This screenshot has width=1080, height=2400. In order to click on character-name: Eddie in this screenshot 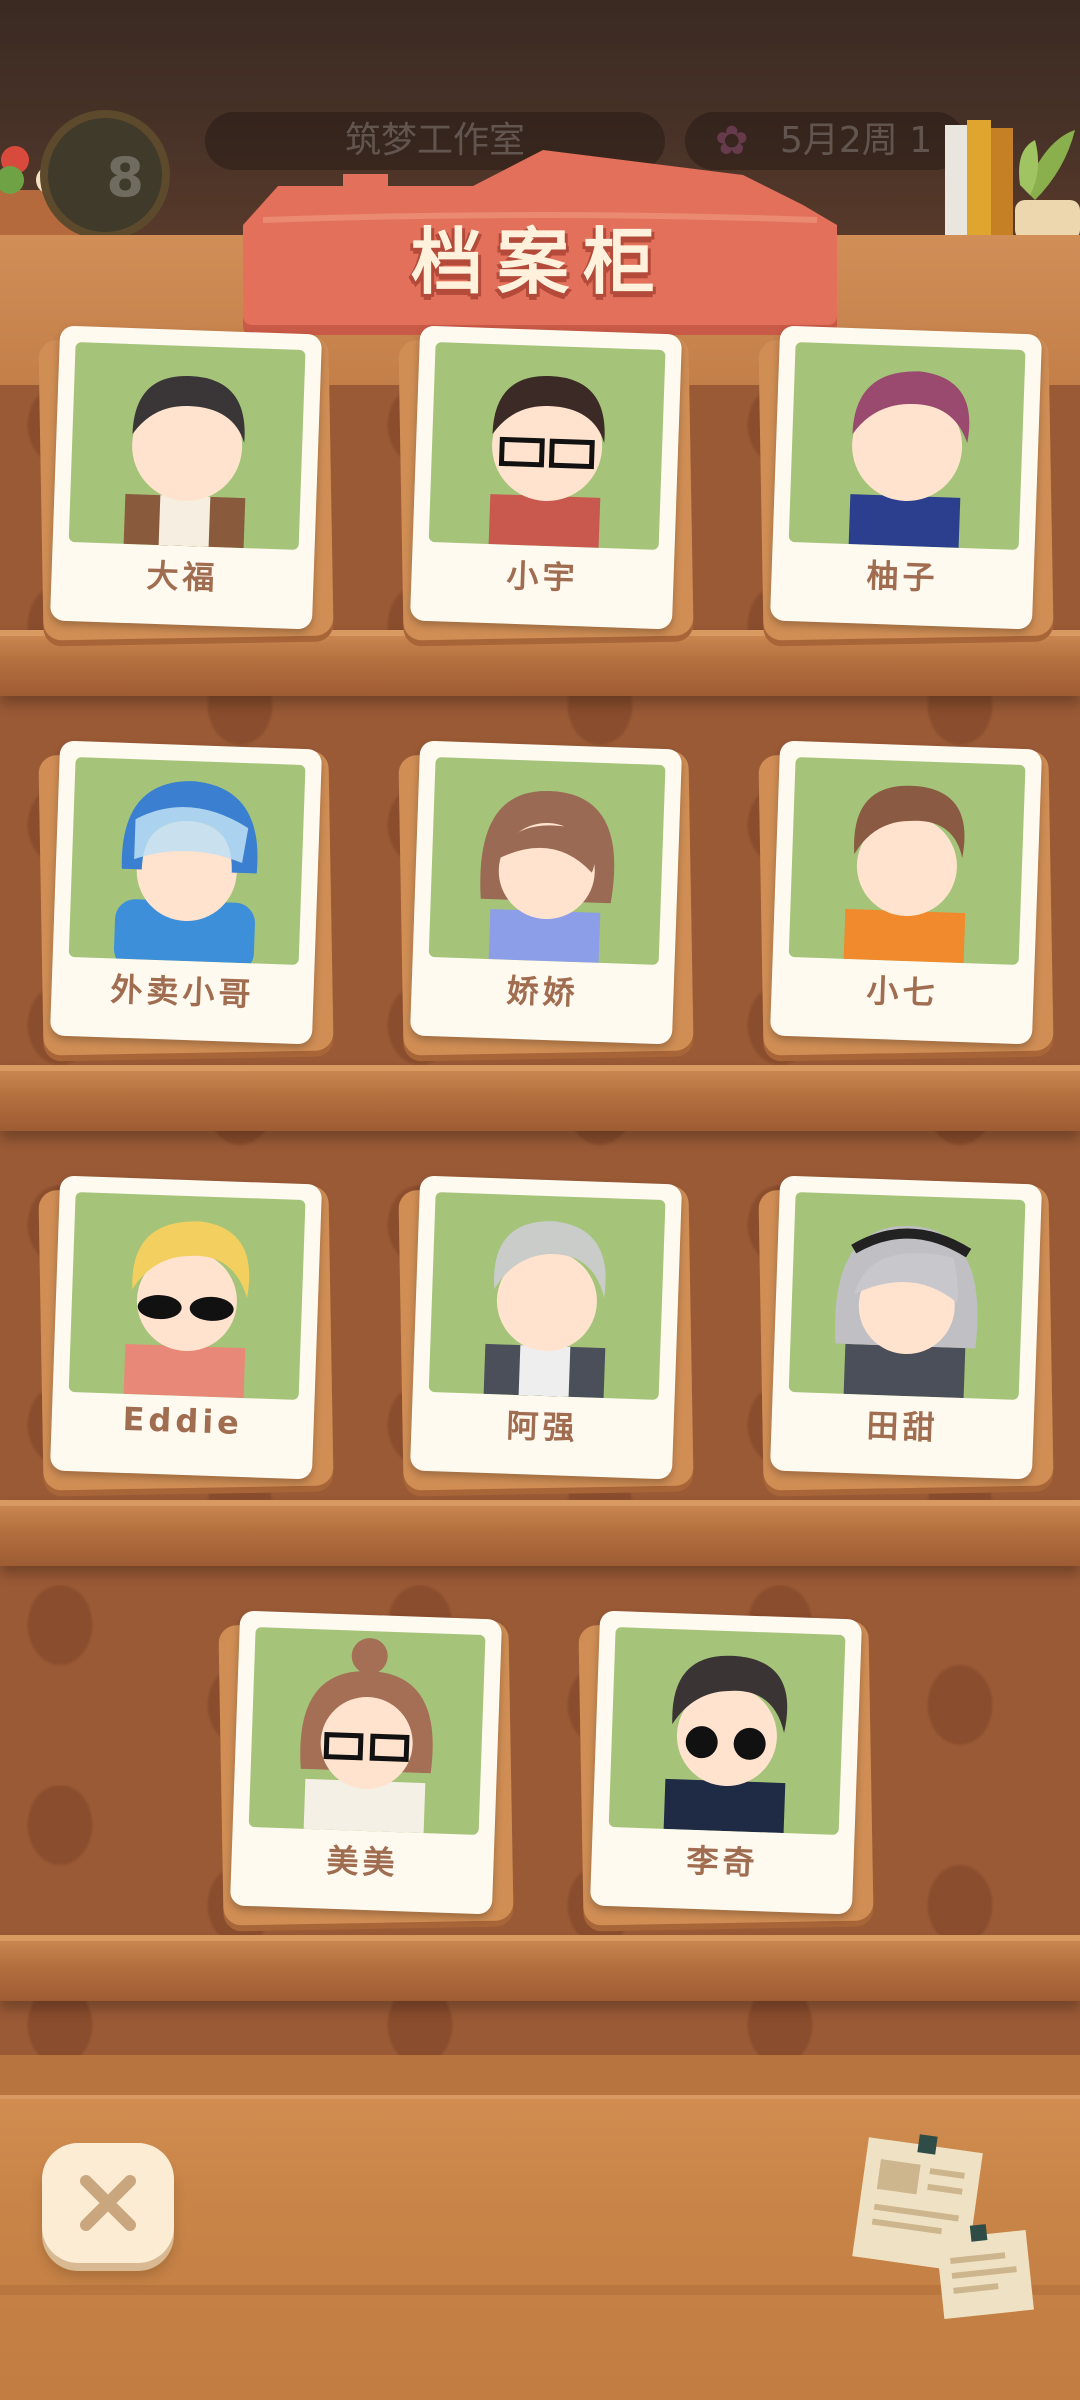, I will do `click(182, 1421)`.